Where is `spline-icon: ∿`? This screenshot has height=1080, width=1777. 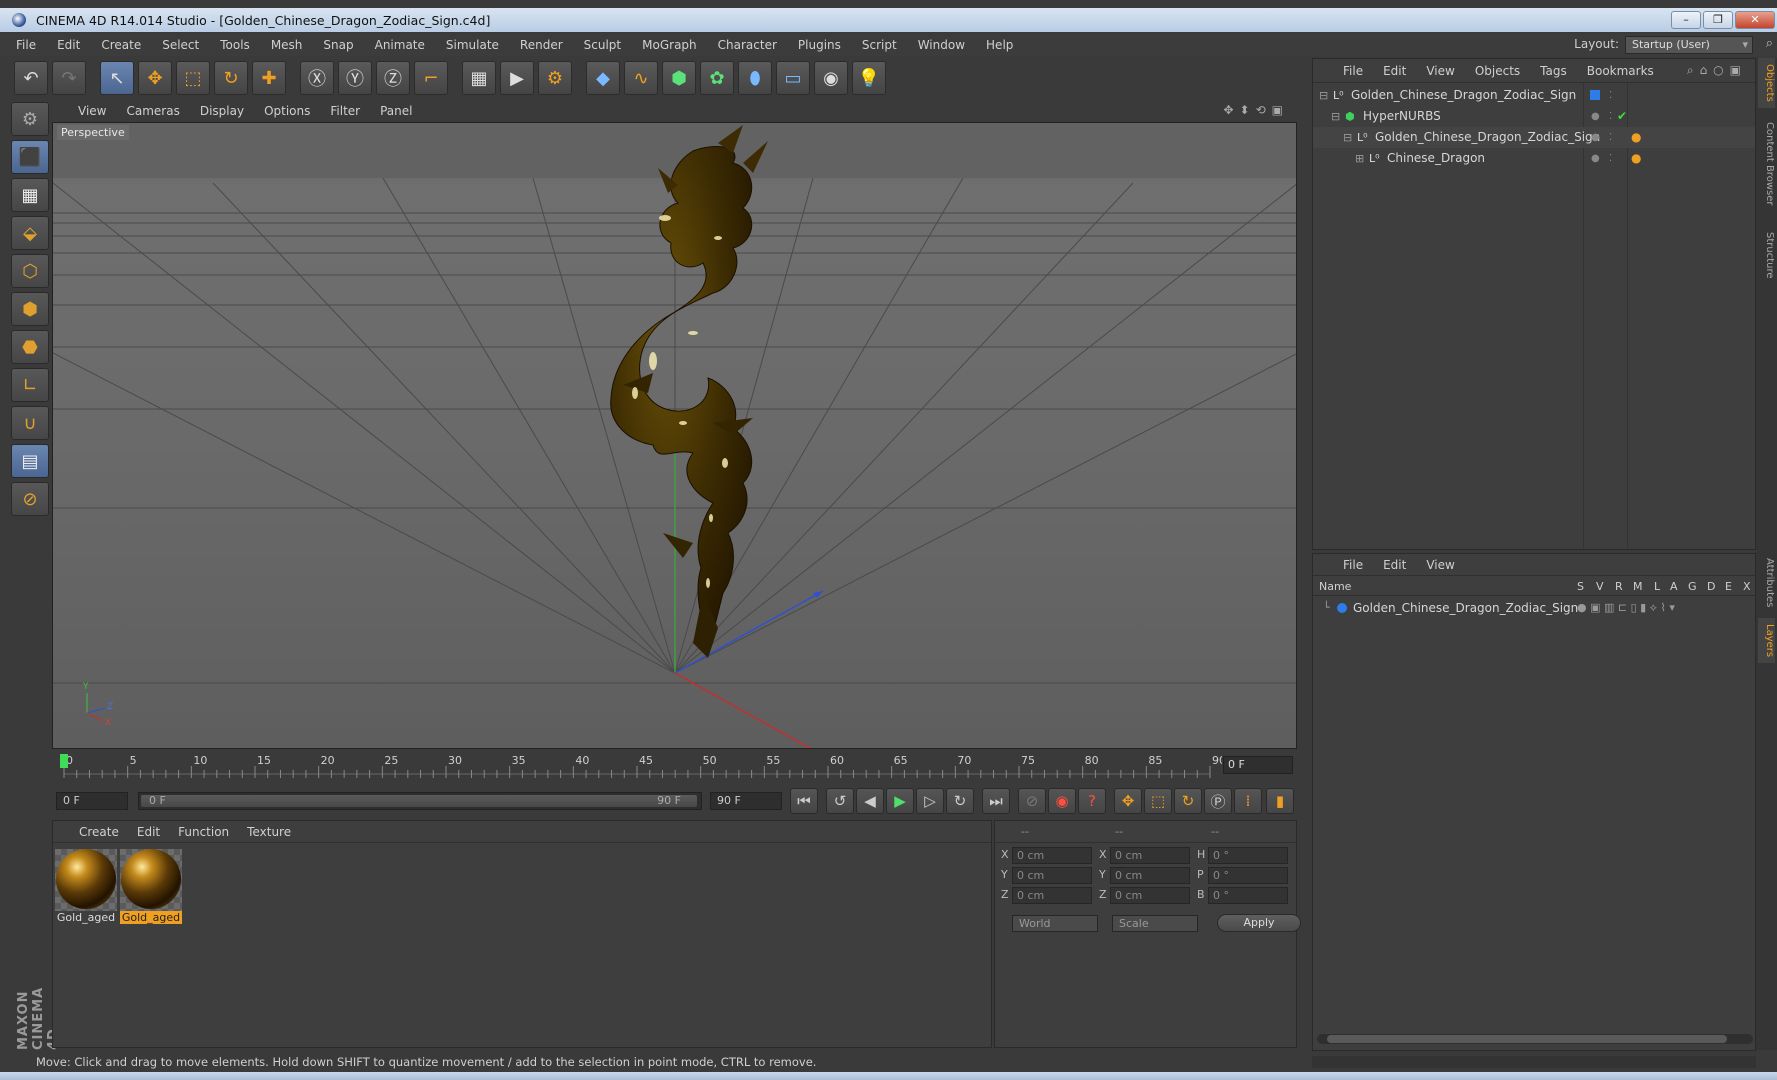 spline-icon: ∿ is located at coordinates (641, 78).